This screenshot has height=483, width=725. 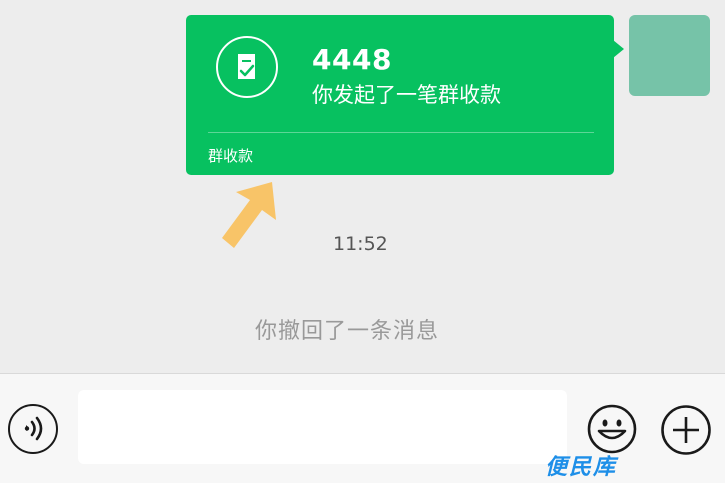 I want to click on card-type-label: 群收款, so click(x=231, y=156).